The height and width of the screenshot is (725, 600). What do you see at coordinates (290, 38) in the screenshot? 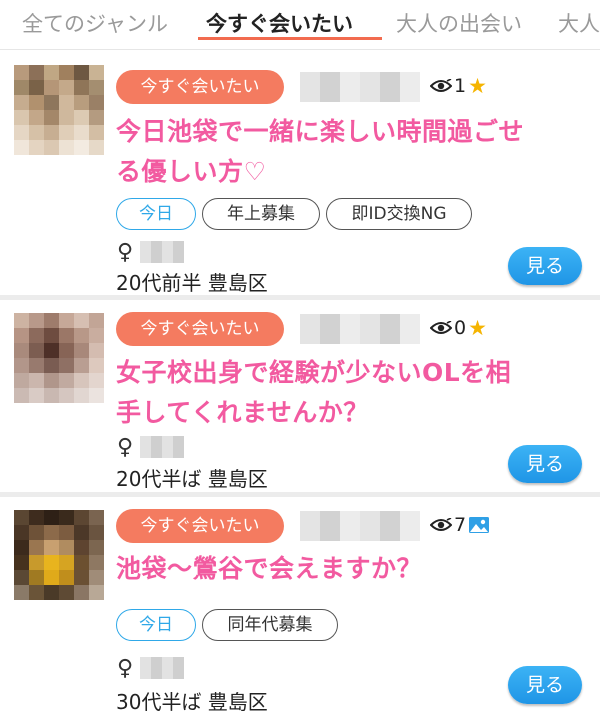
I see `active-tab-indicator` at bounding box center [290, 38].